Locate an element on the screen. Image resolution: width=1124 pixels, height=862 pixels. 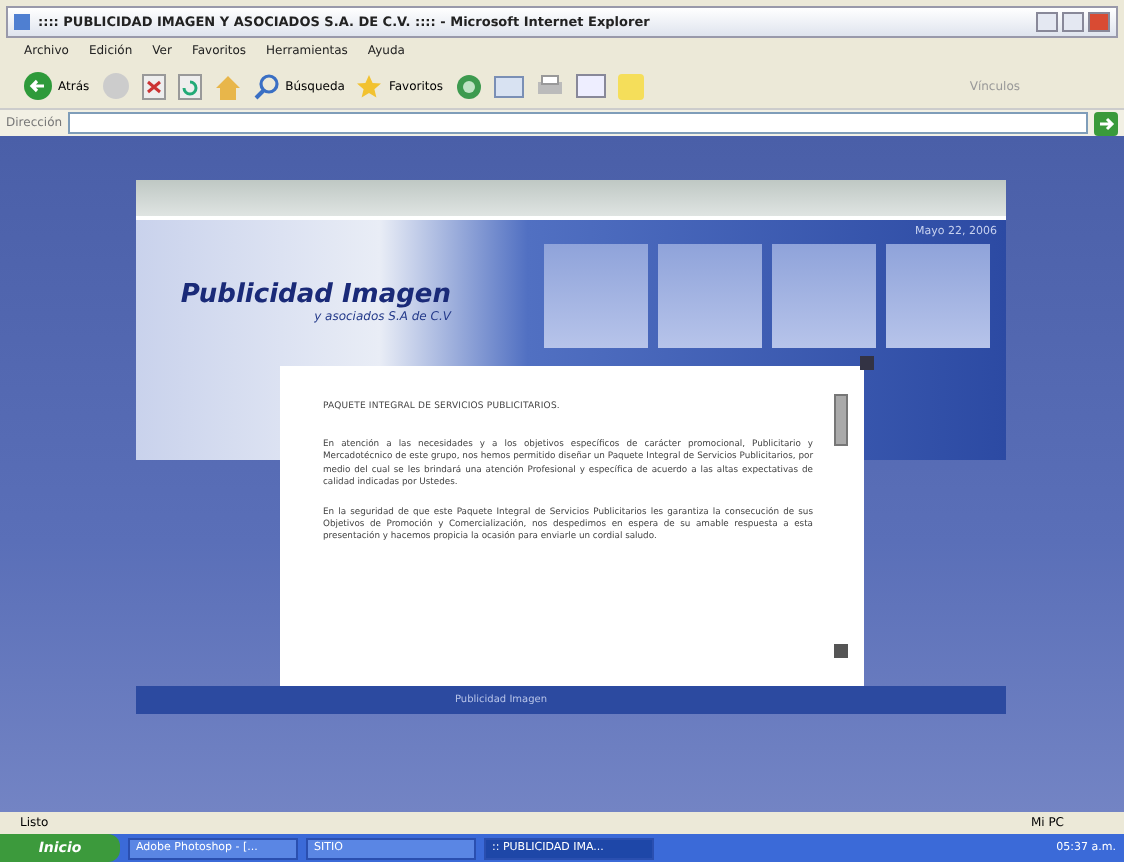
scroll-down-button is located at coordinates (840, 651).